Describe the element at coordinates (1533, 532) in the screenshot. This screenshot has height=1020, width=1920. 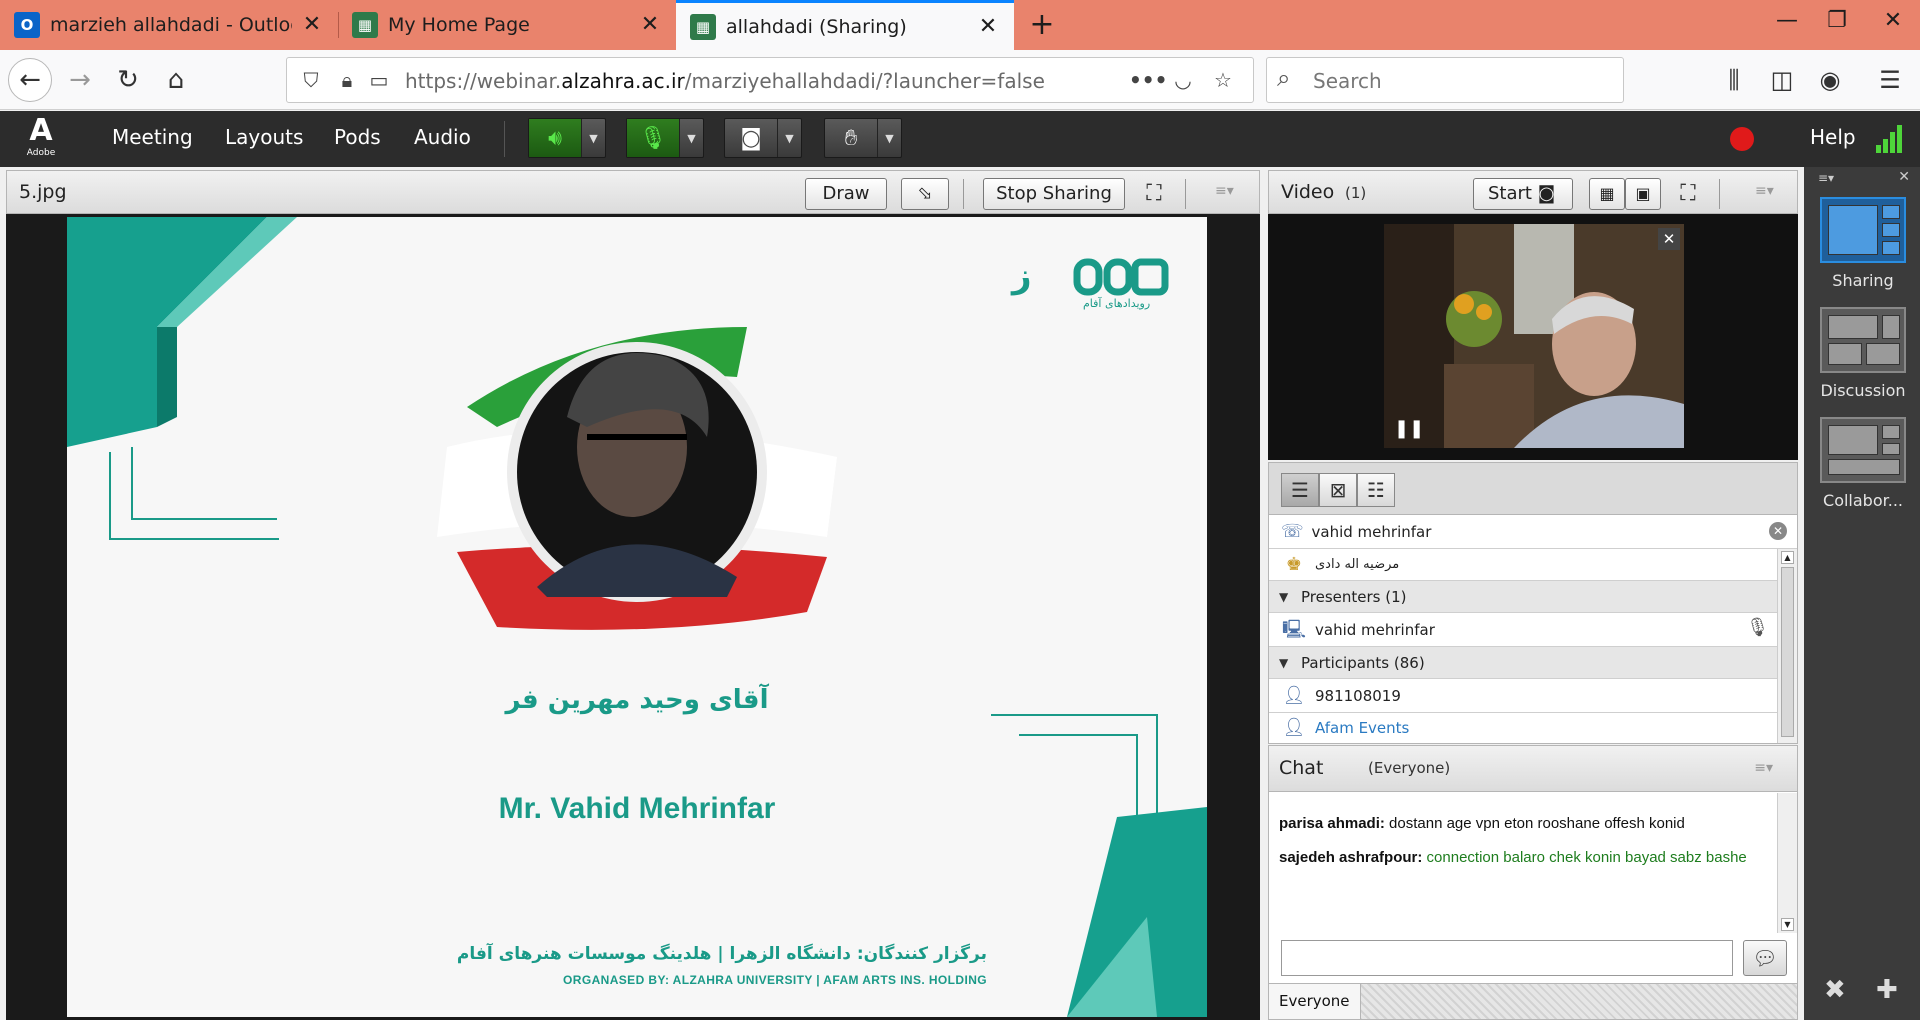
I see `attendee-search-row: ☏ vahid mehrinfar ✕` at that location.